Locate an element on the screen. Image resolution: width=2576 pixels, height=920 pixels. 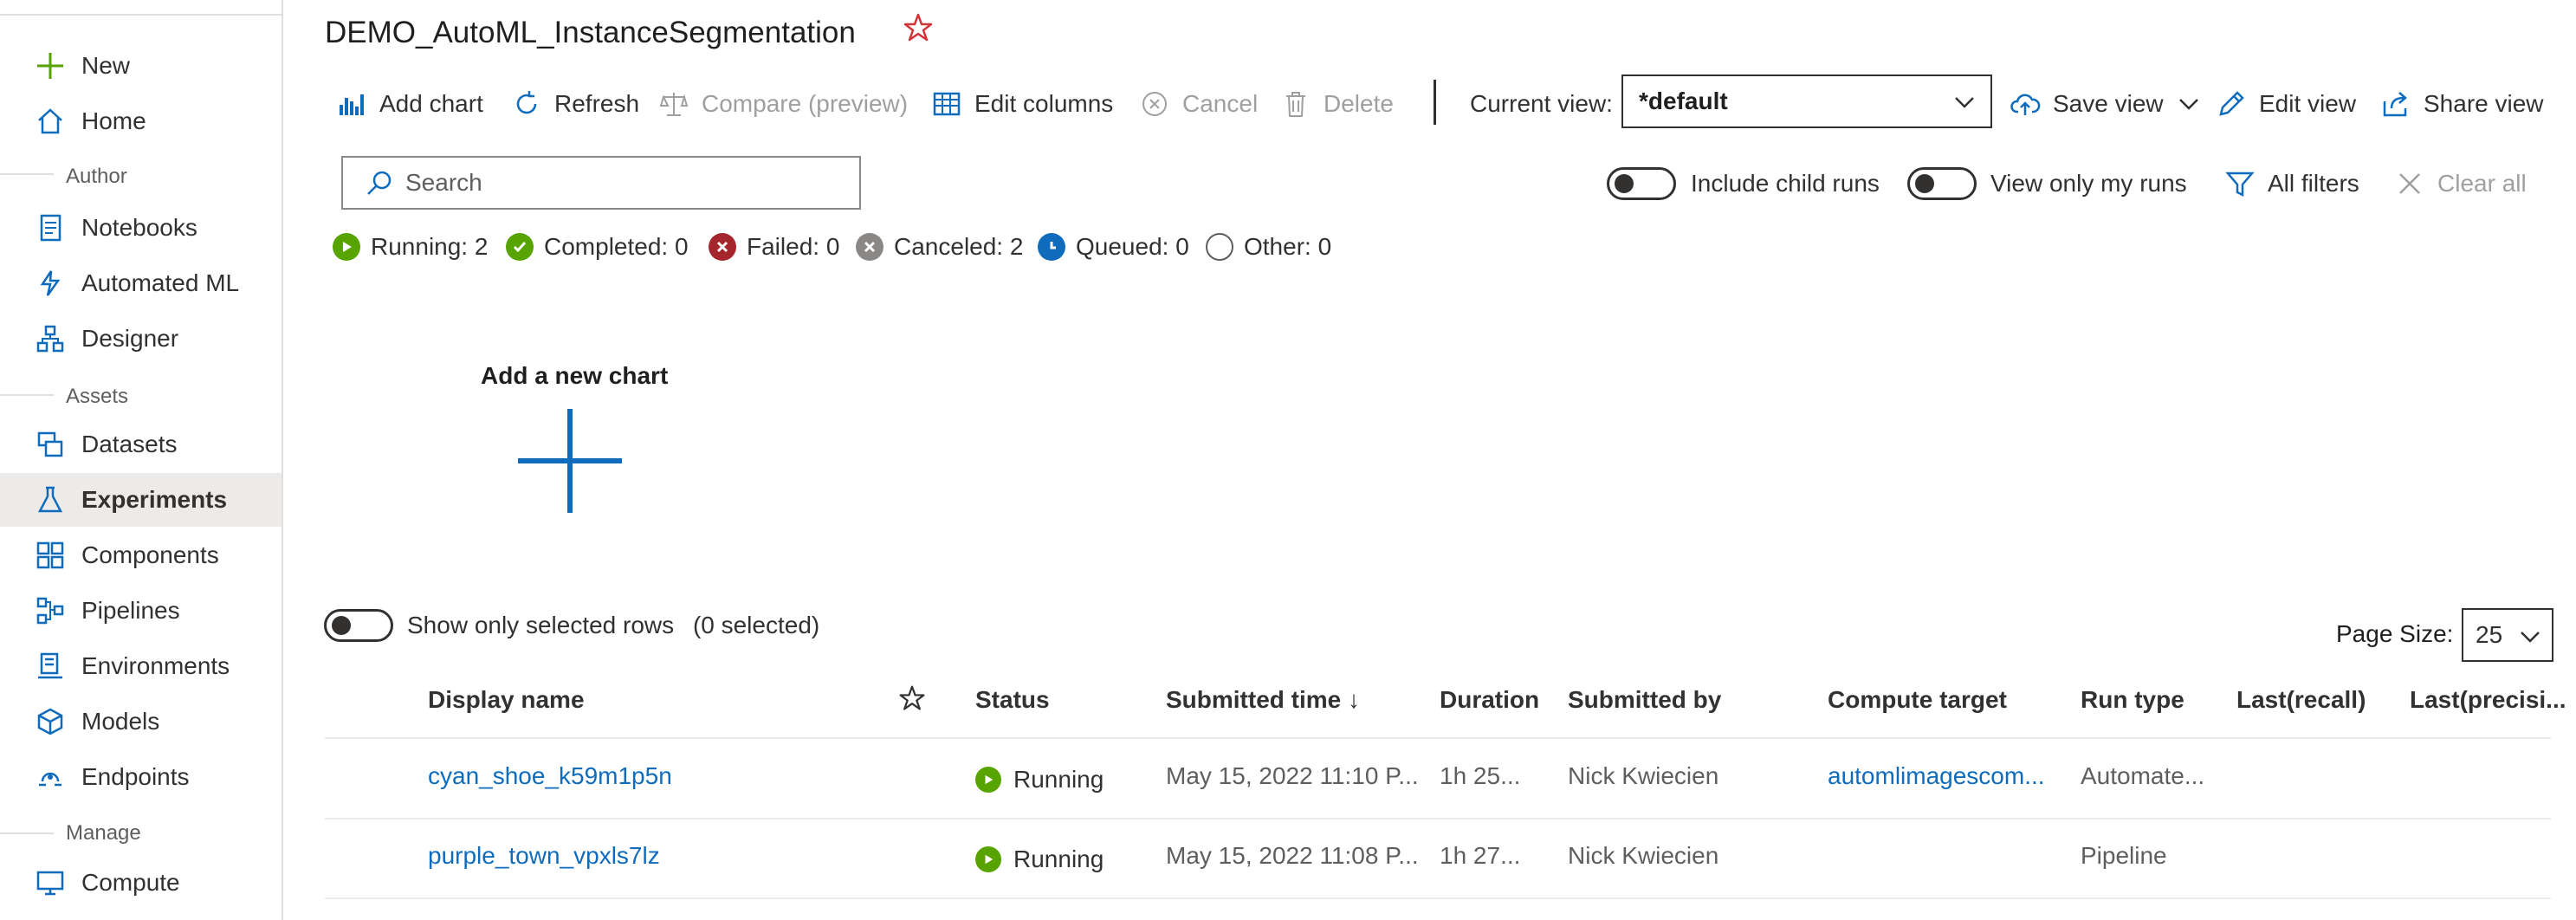
sidebar-item-experiments: Experiments is located at coordinates (141, 500).